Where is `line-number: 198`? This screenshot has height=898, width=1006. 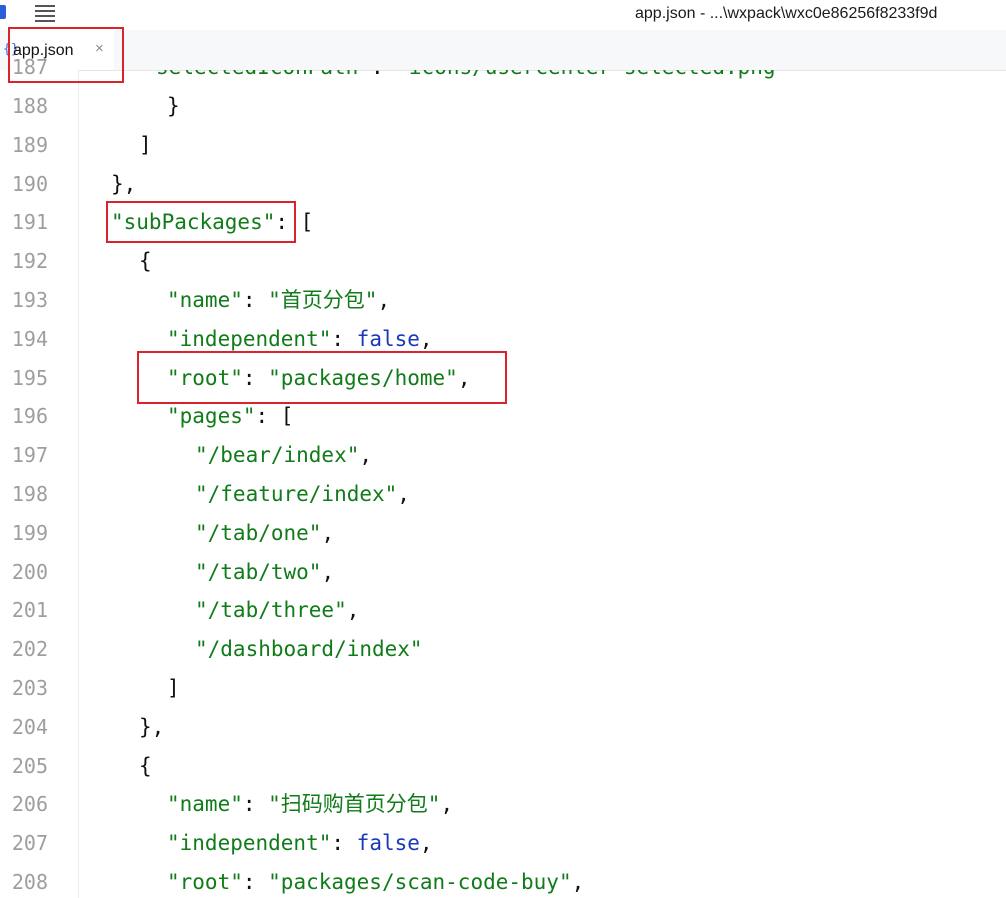
line-number: 198 is located at coordinates (29, 494).